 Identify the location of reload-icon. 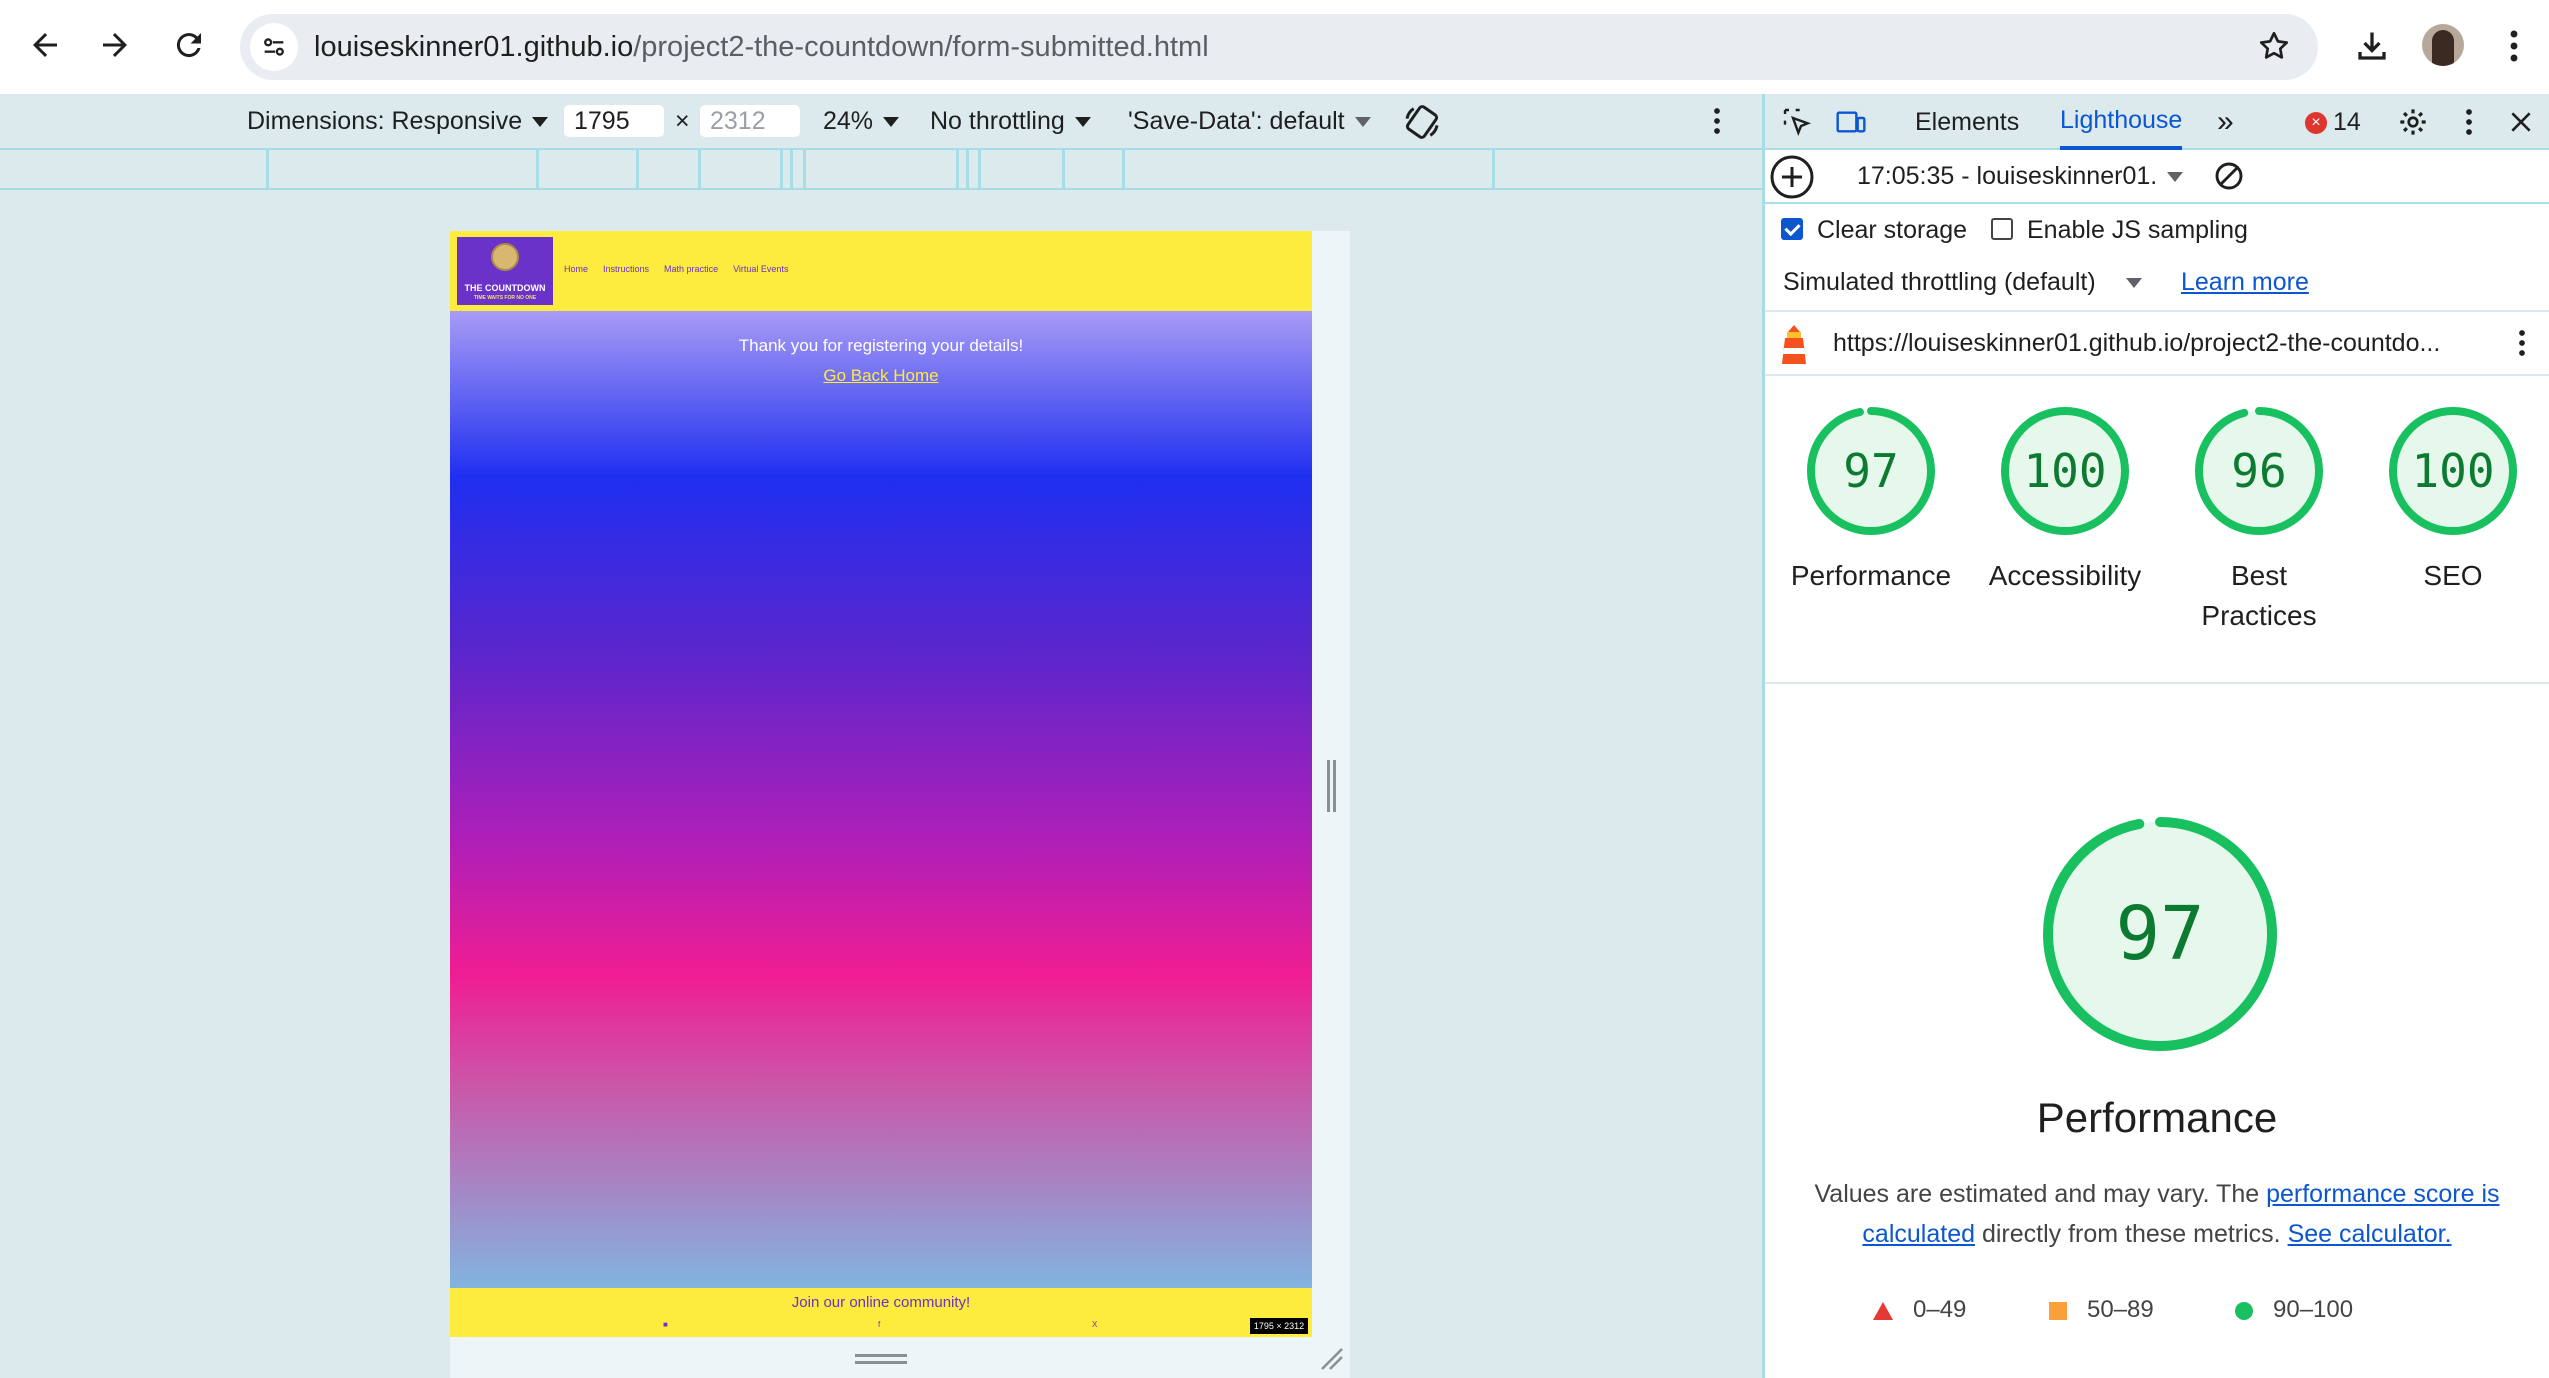
(188, 45).